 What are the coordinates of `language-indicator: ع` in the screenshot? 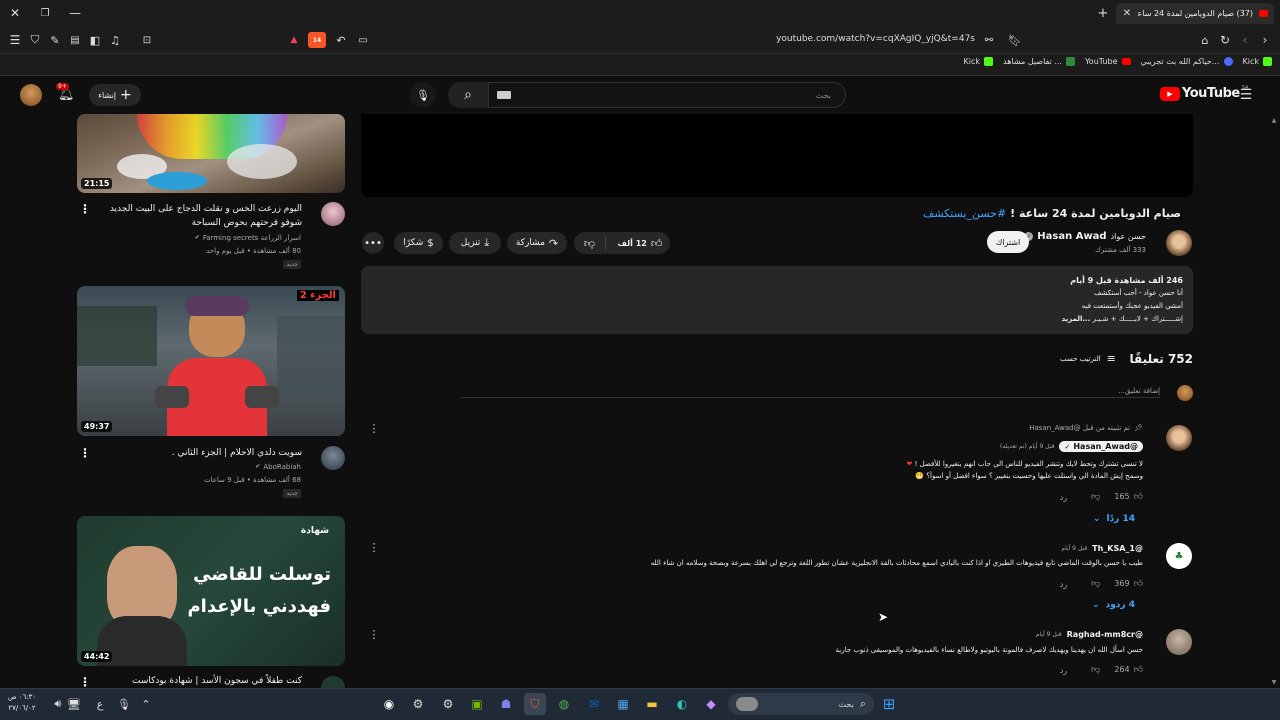 It's located at (100, 704).